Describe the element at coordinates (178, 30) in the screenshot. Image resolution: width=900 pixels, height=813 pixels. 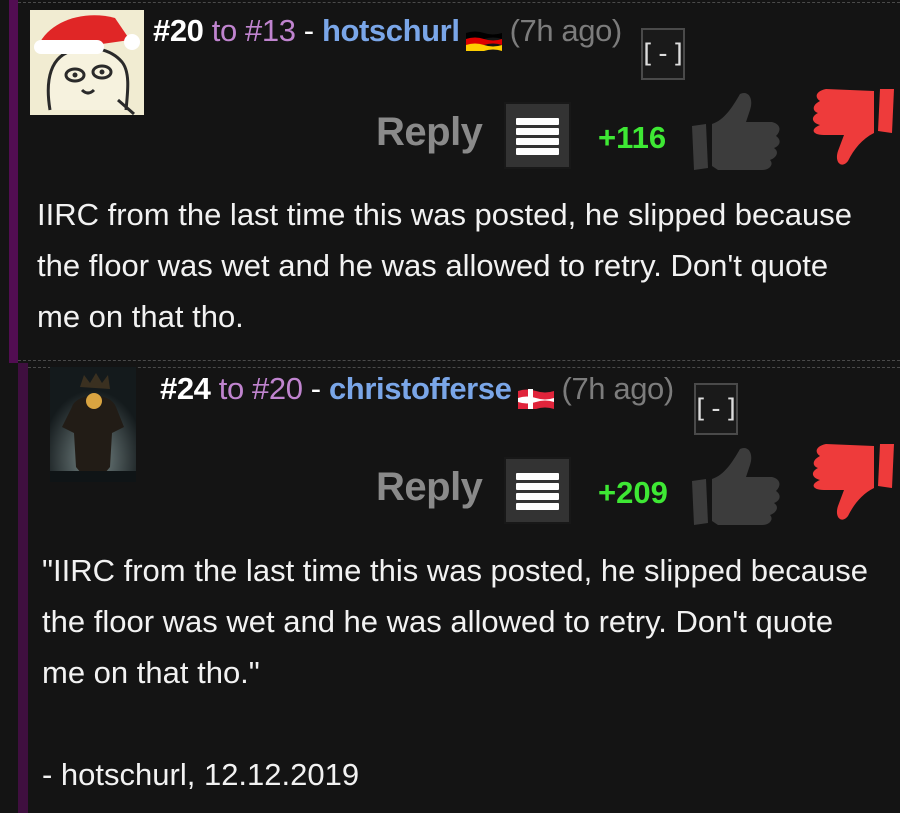
I see `comment-number: #20` at that location.